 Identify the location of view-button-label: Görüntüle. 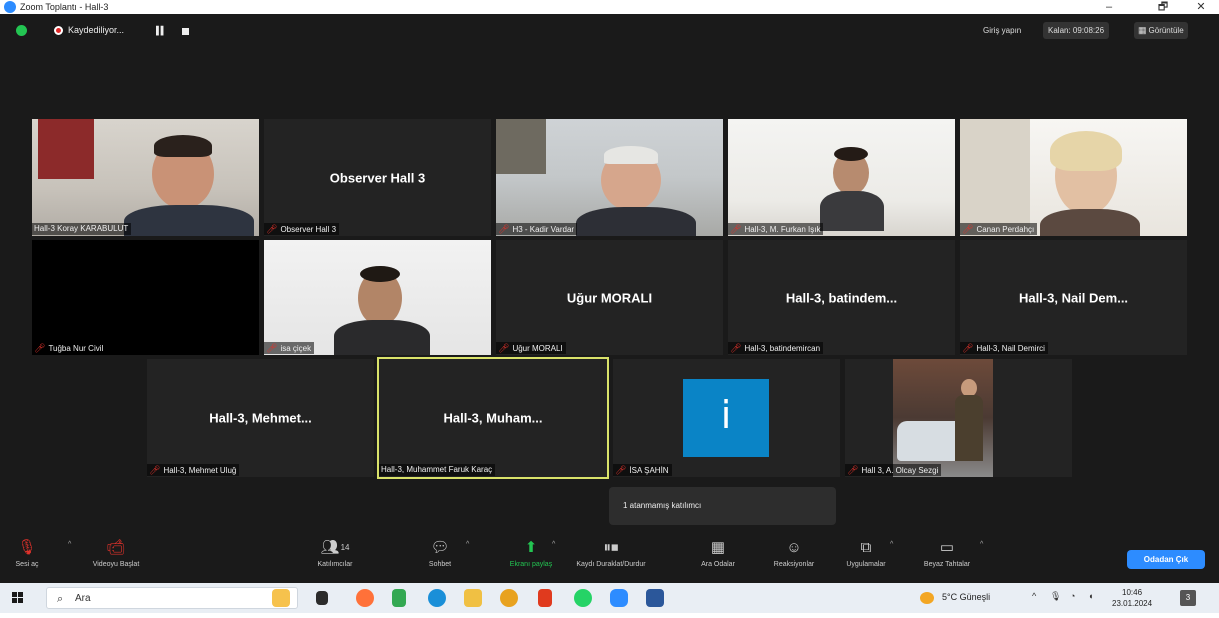
(1166, 30).